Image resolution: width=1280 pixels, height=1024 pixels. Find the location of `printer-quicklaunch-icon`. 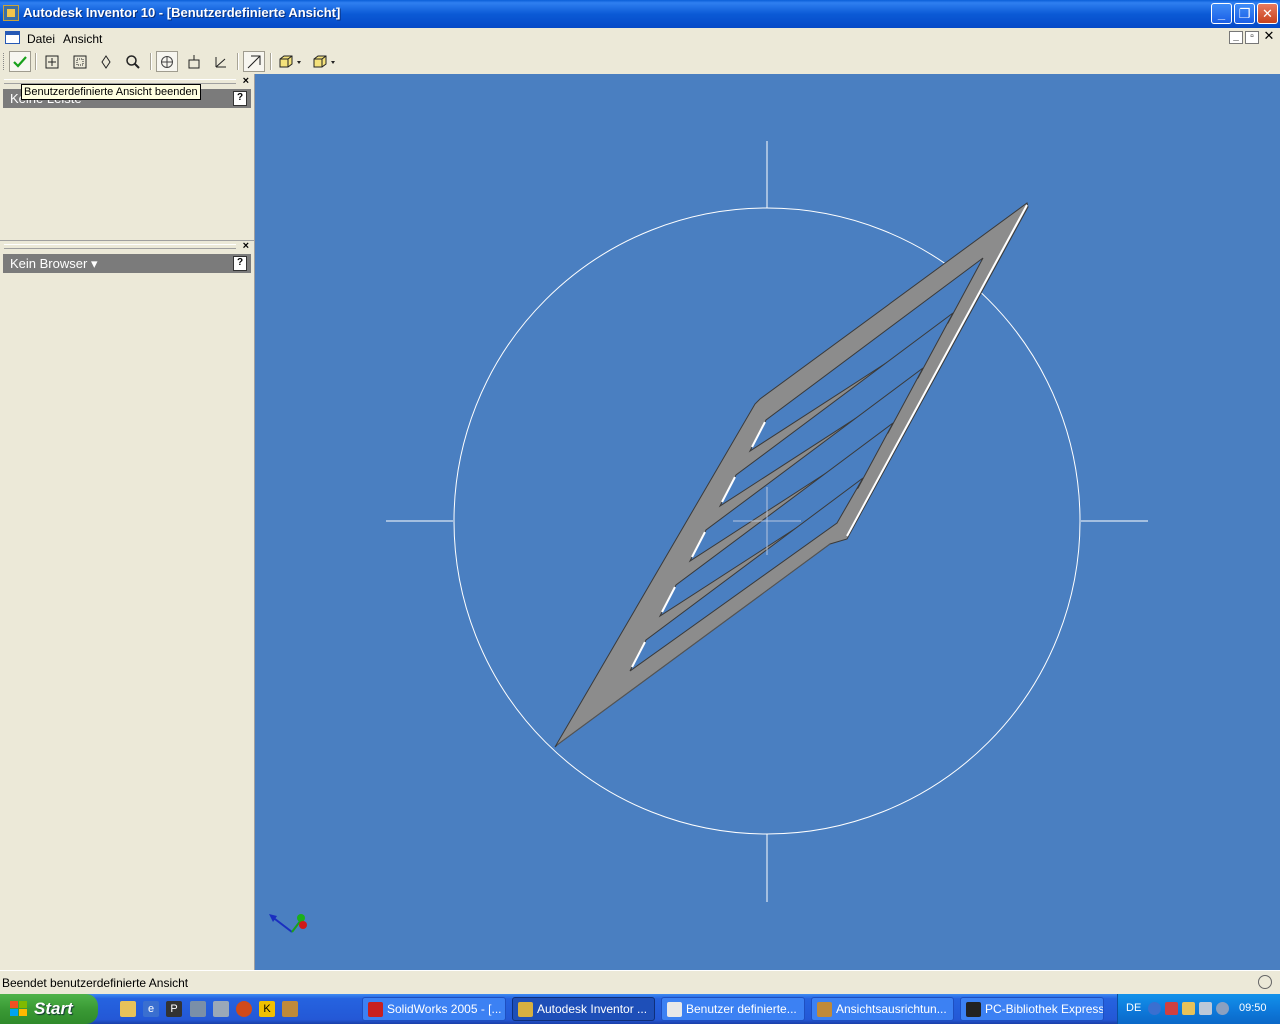

printer-quicklaunch-icon is located at coordinates (221, 1009).